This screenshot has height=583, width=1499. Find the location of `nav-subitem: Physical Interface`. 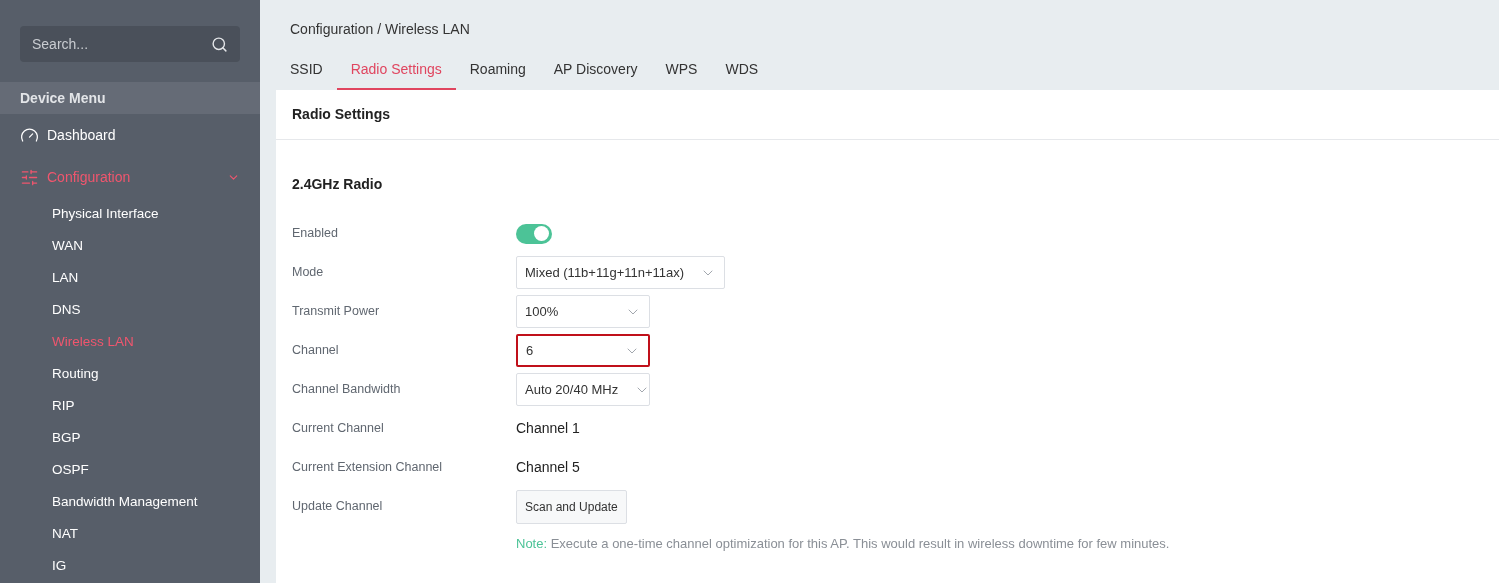

nav-subitem: Physical Interface is located at coordinates (130, 214).